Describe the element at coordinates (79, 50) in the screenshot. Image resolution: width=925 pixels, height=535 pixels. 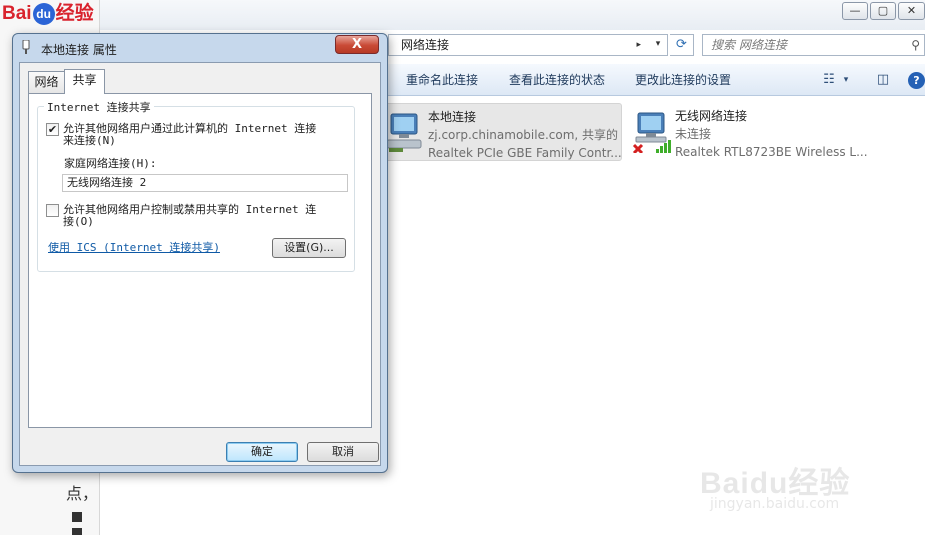
I see `dialog-title: 本地连接 属性` at that location.